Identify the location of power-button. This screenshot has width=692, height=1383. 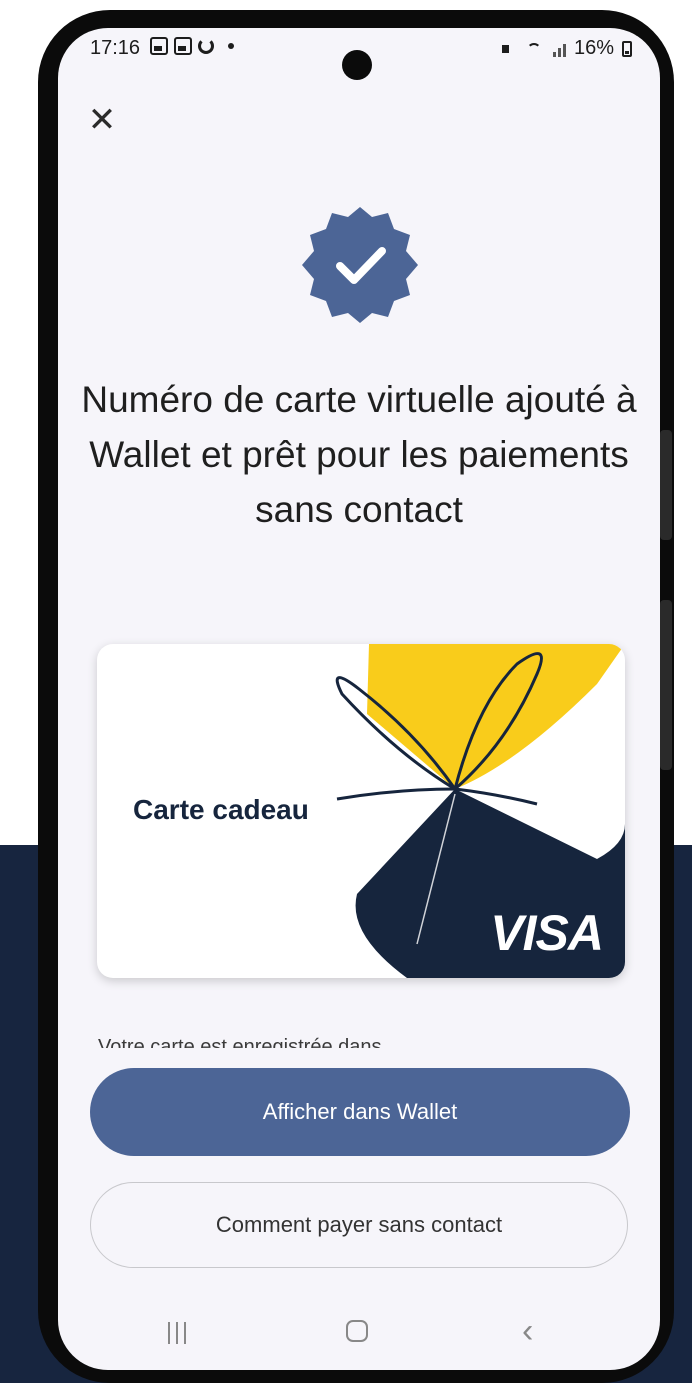
(666, 685).